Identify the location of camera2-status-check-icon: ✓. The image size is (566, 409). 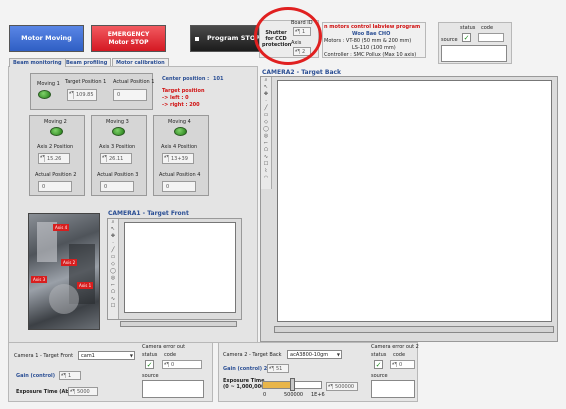
(378, 364).